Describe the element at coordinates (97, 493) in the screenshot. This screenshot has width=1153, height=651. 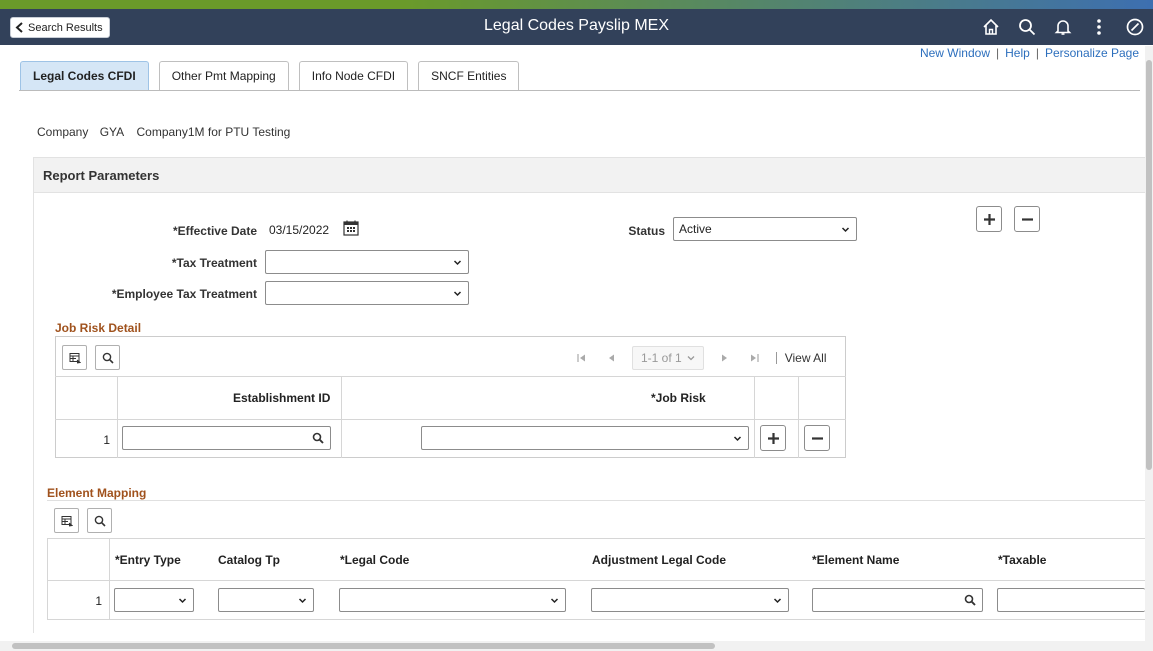
I see `element-mapping-title: Element Mapping` at that location.